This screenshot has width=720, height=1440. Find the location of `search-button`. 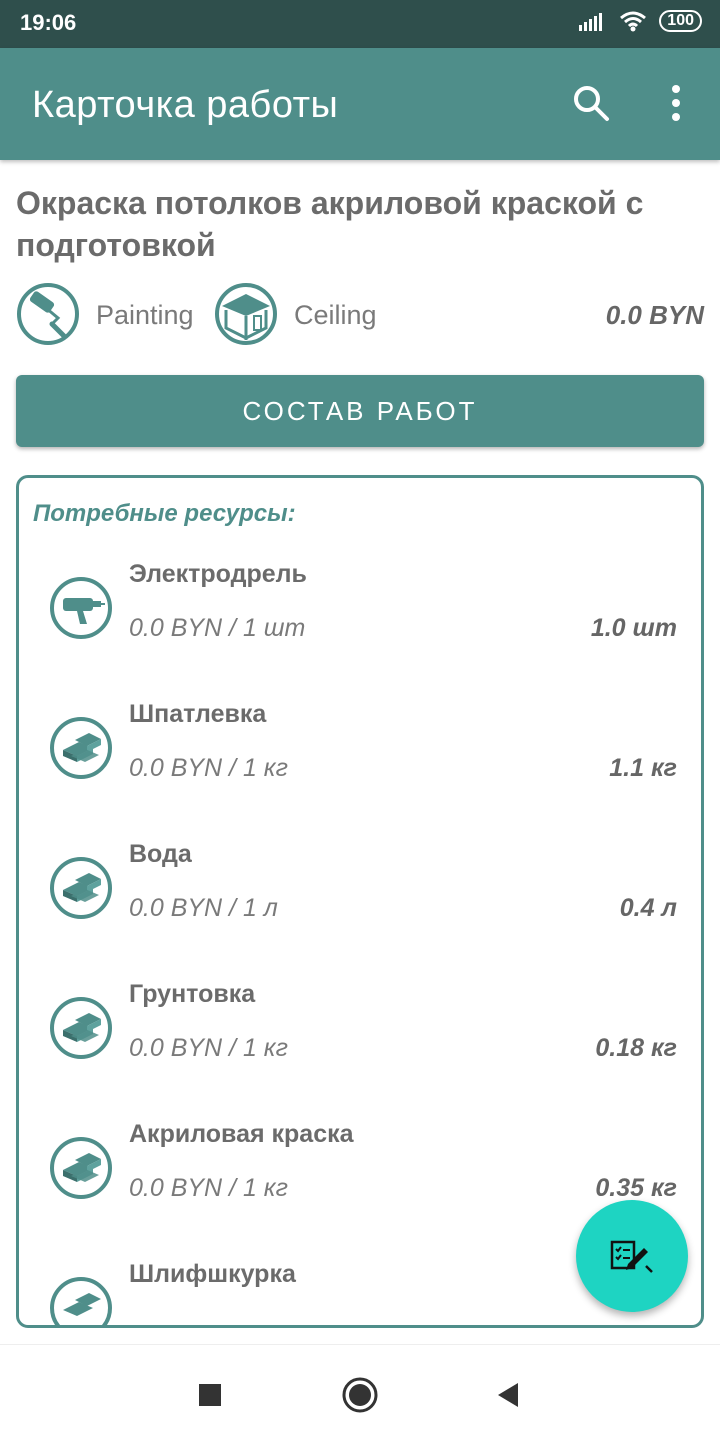

search-button is located at coordinates (591, 103).